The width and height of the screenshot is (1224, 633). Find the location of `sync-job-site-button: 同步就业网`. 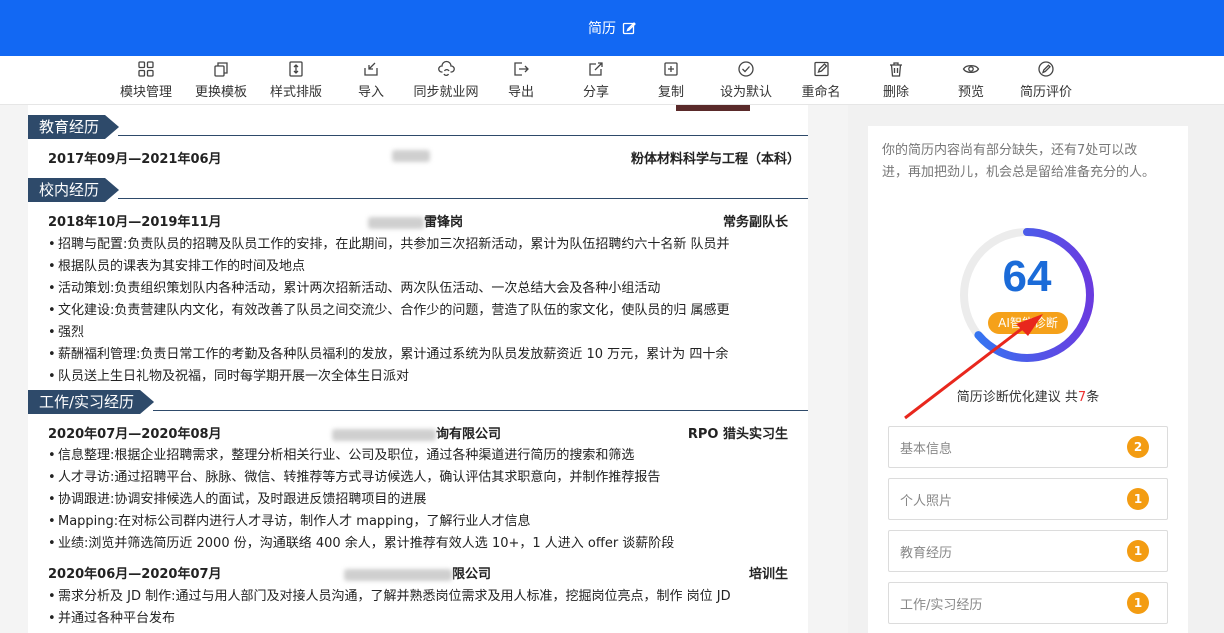

sync-job-site-button: 同步就业网 is located at coordinates (446, 80).